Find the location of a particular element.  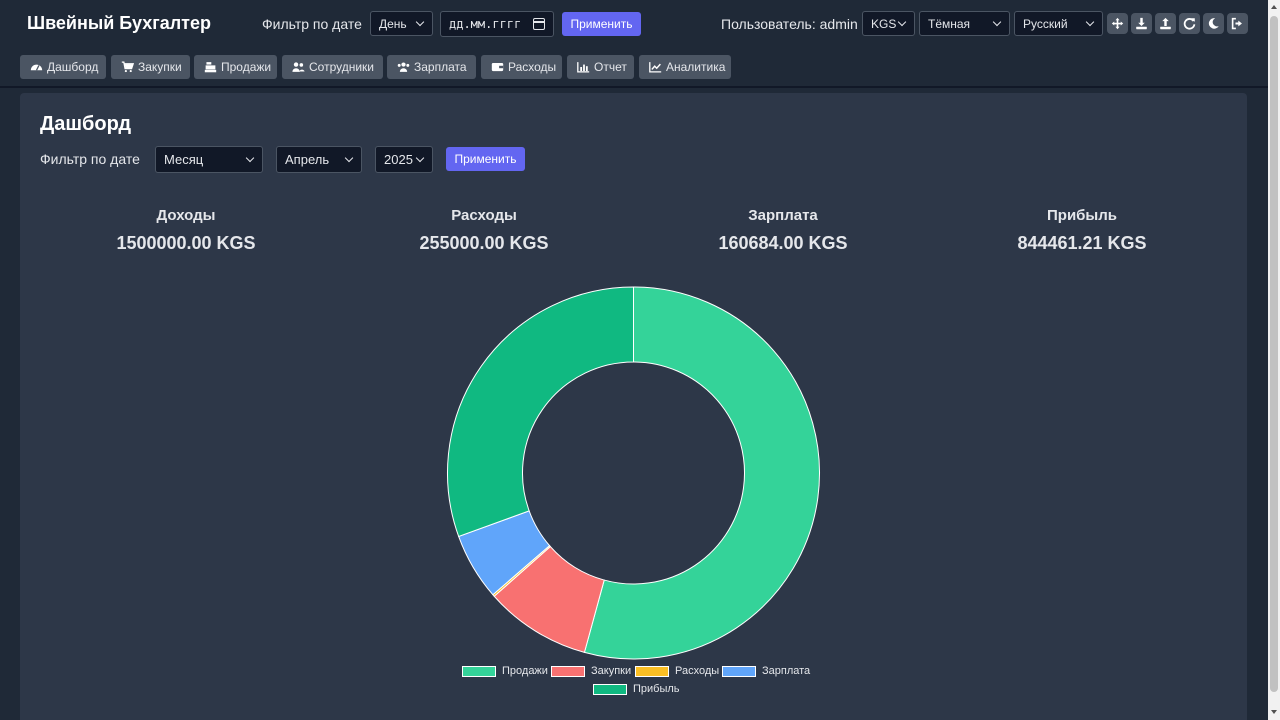

legend-label: Расходы is located at coordinates (697, 671).